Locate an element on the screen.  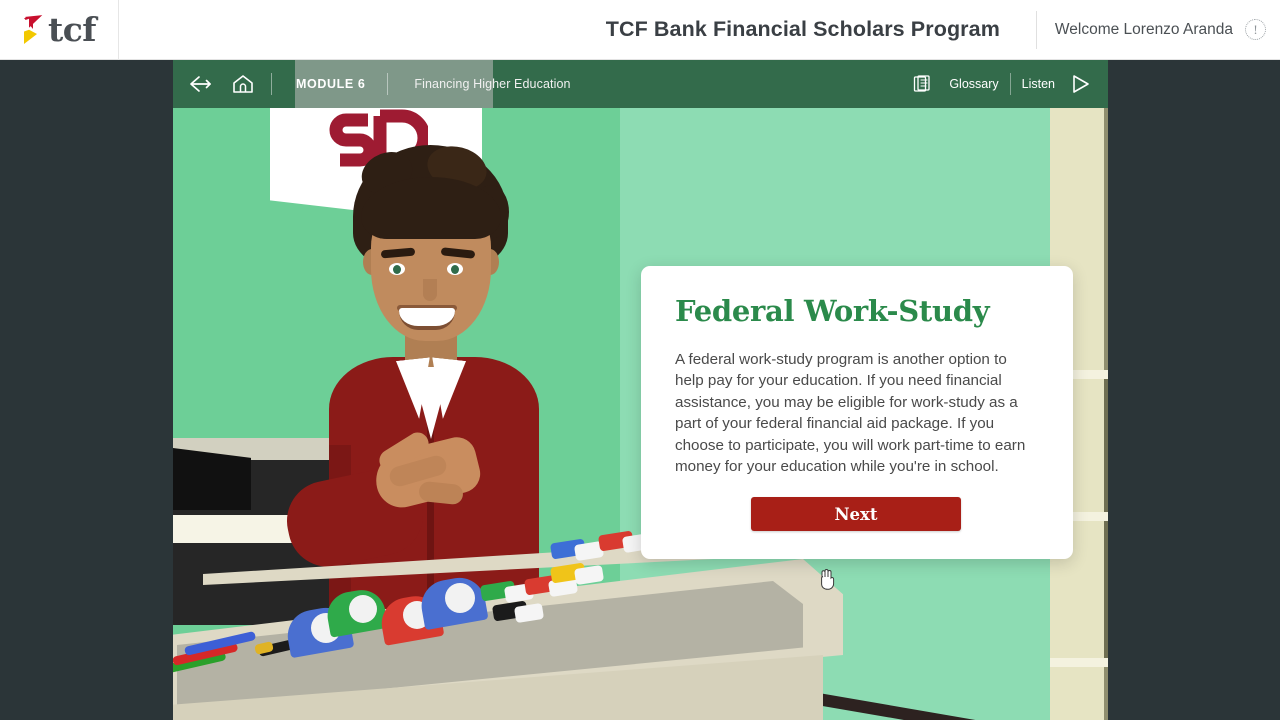
shelf-board is located at coordinates (1079, 662).